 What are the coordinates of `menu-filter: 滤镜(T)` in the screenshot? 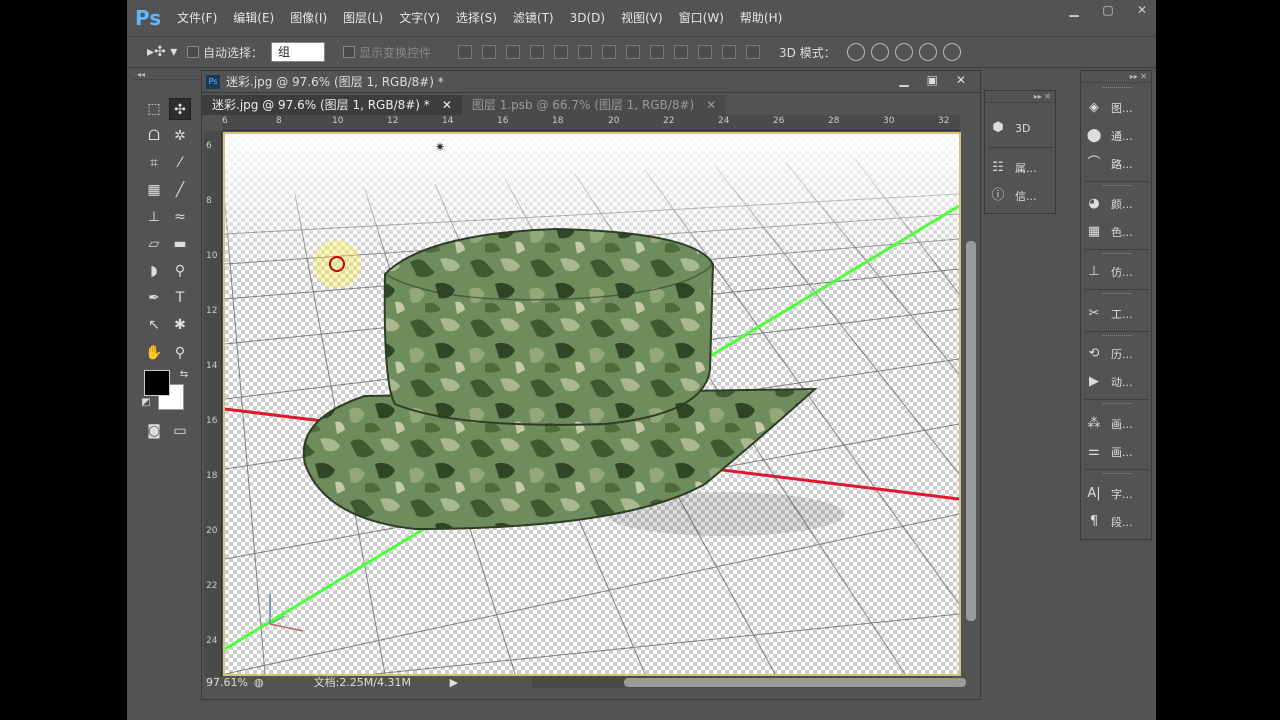 It's located at (533, 18).